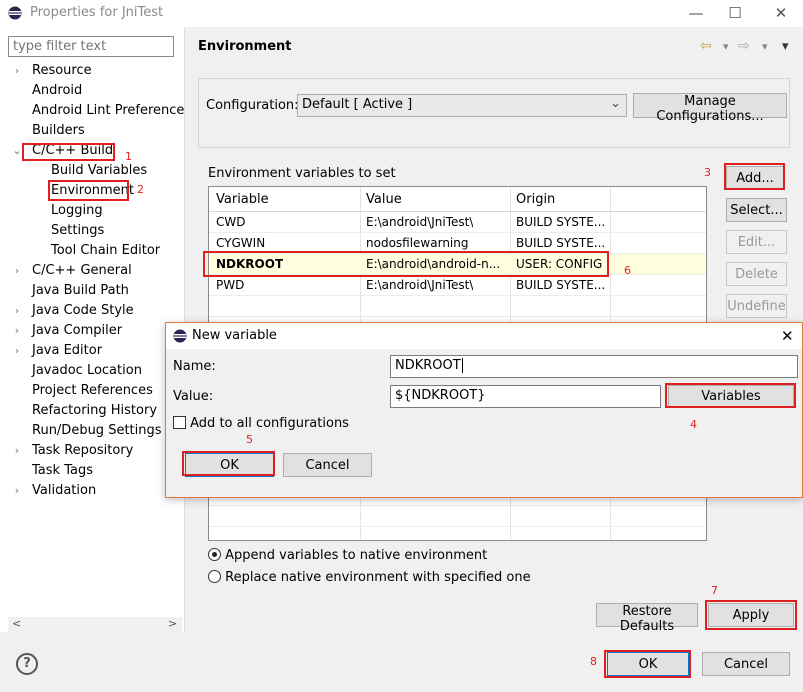 The image size is (803, 692). What do you see at coordinates (417, 243) in the screenshot?
I see `row-value: nodosfilewarning` at bounding box center [417, 243].